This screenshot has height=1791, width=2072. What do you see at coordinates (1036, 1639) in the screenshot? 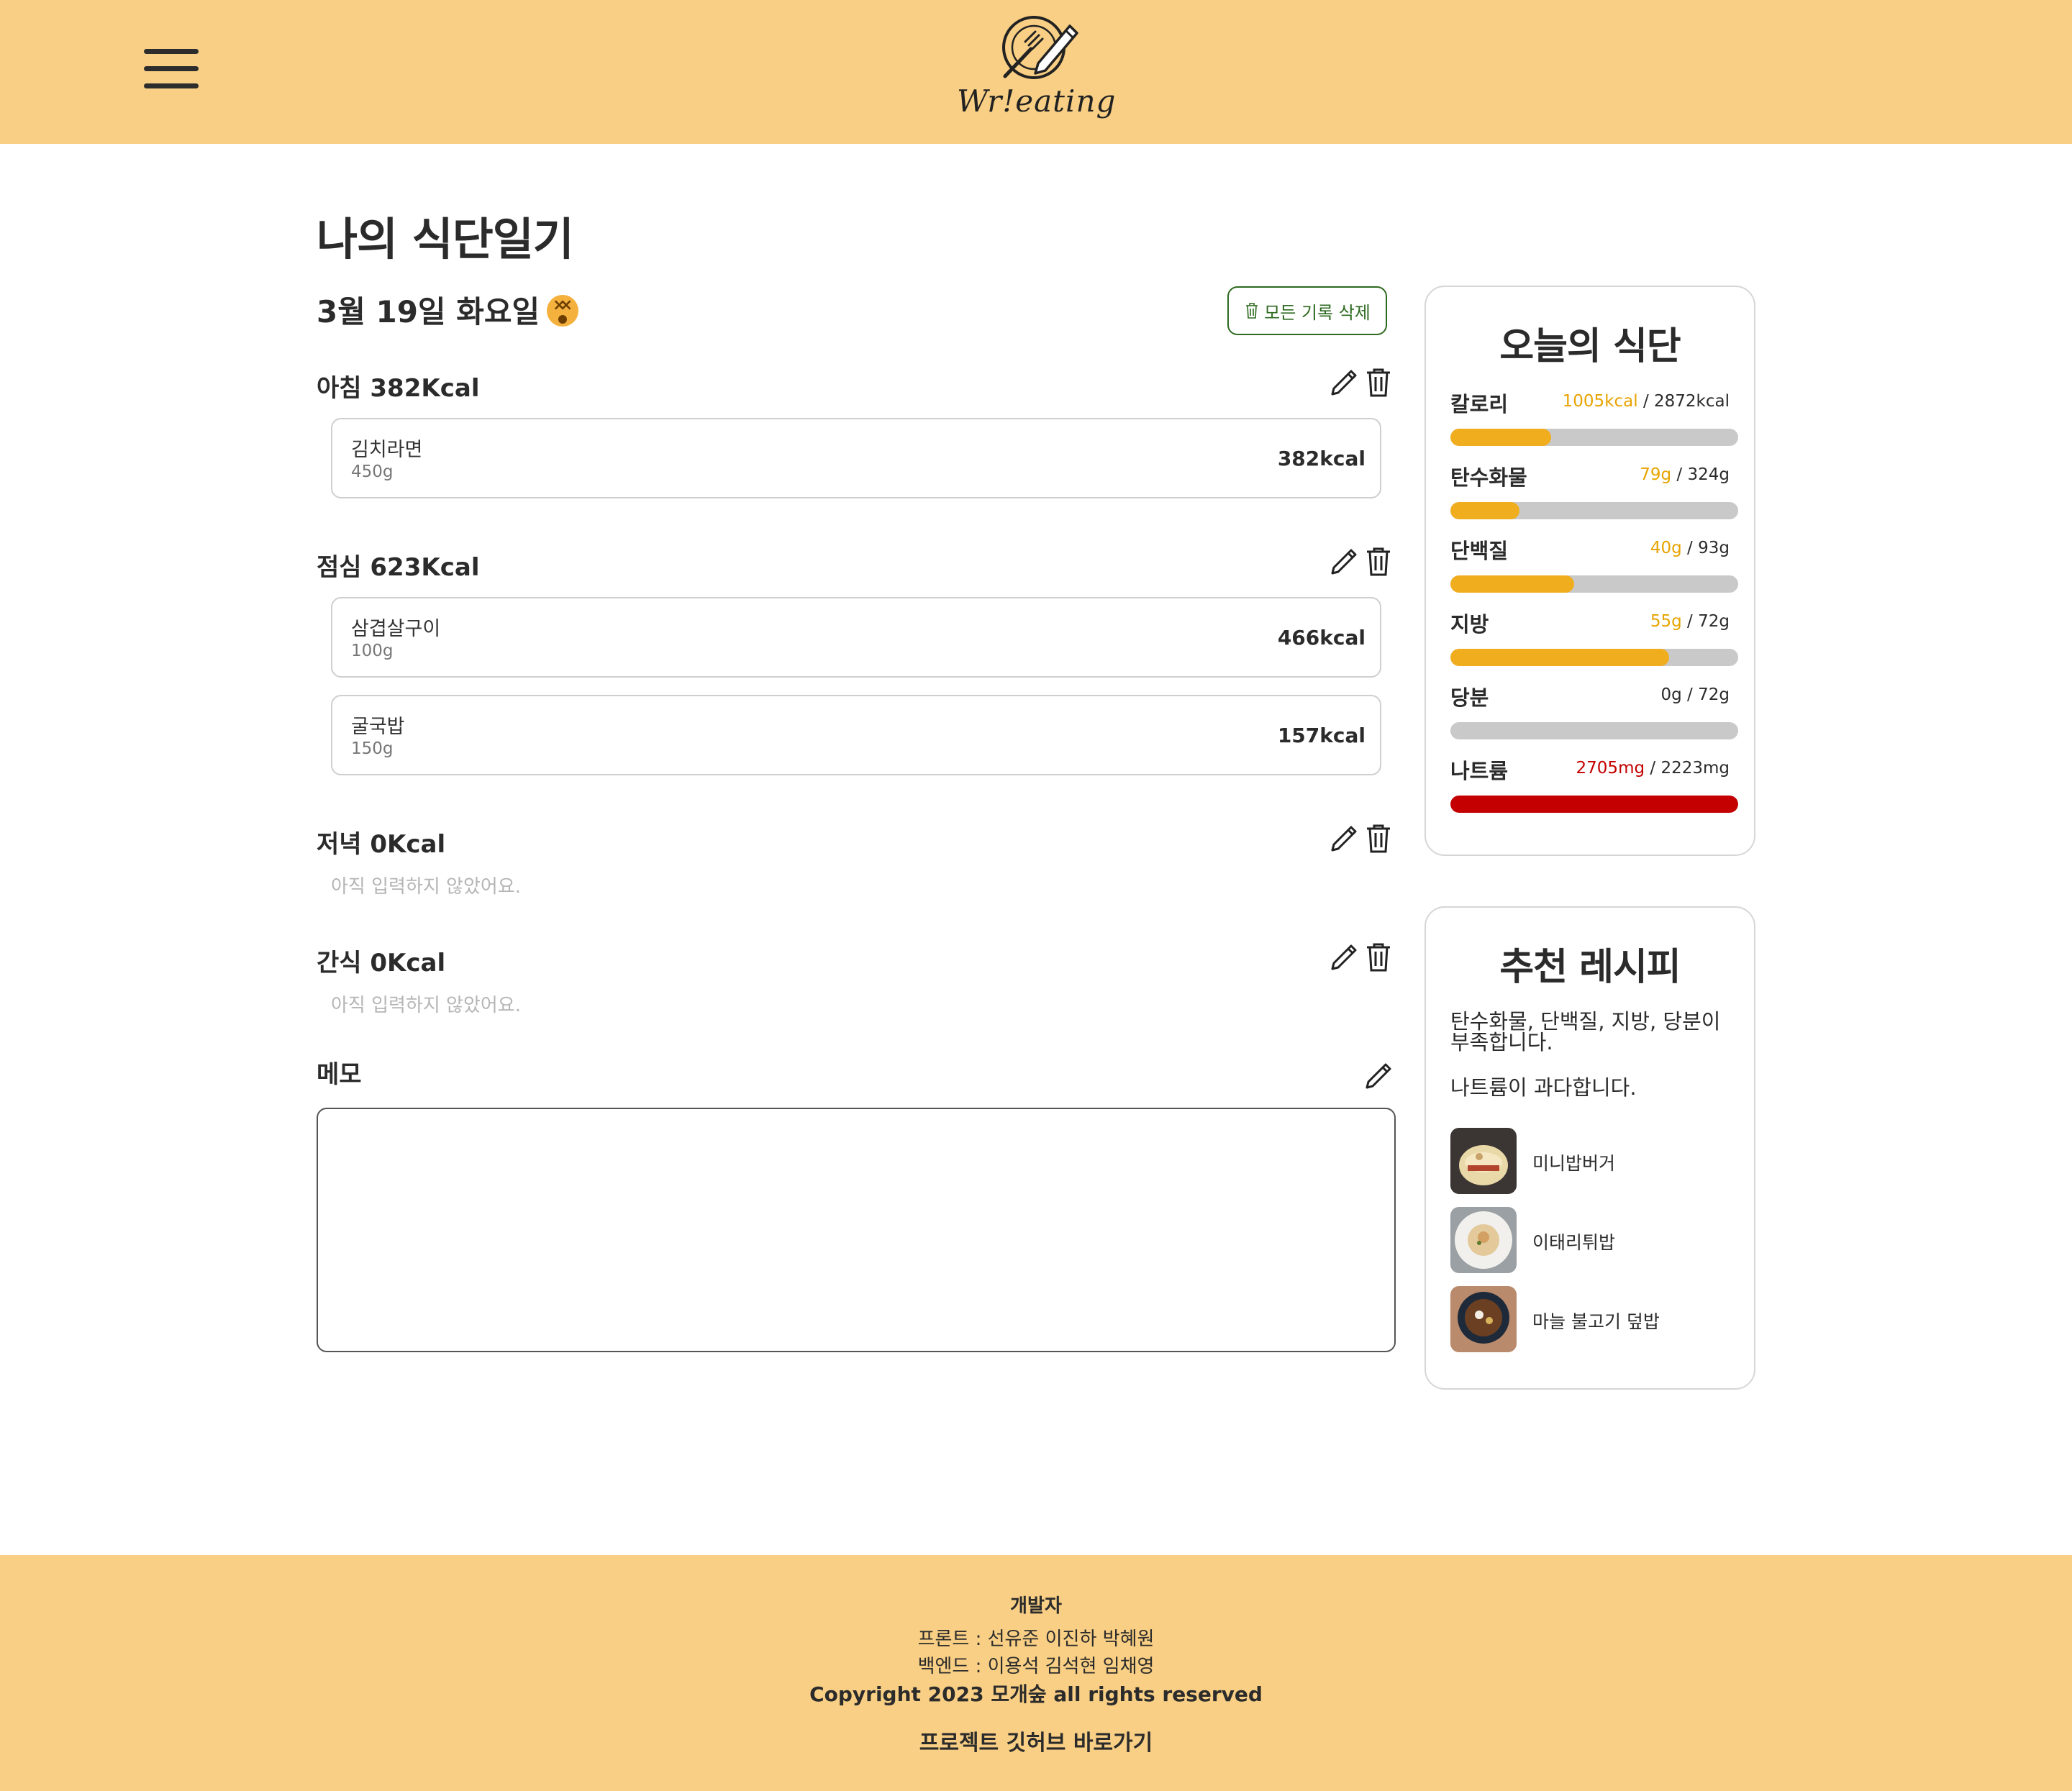
I see `footer-front-devs: 프론트 : 선유준 이진하 박혜원` at bounding box center [1036, 1639].